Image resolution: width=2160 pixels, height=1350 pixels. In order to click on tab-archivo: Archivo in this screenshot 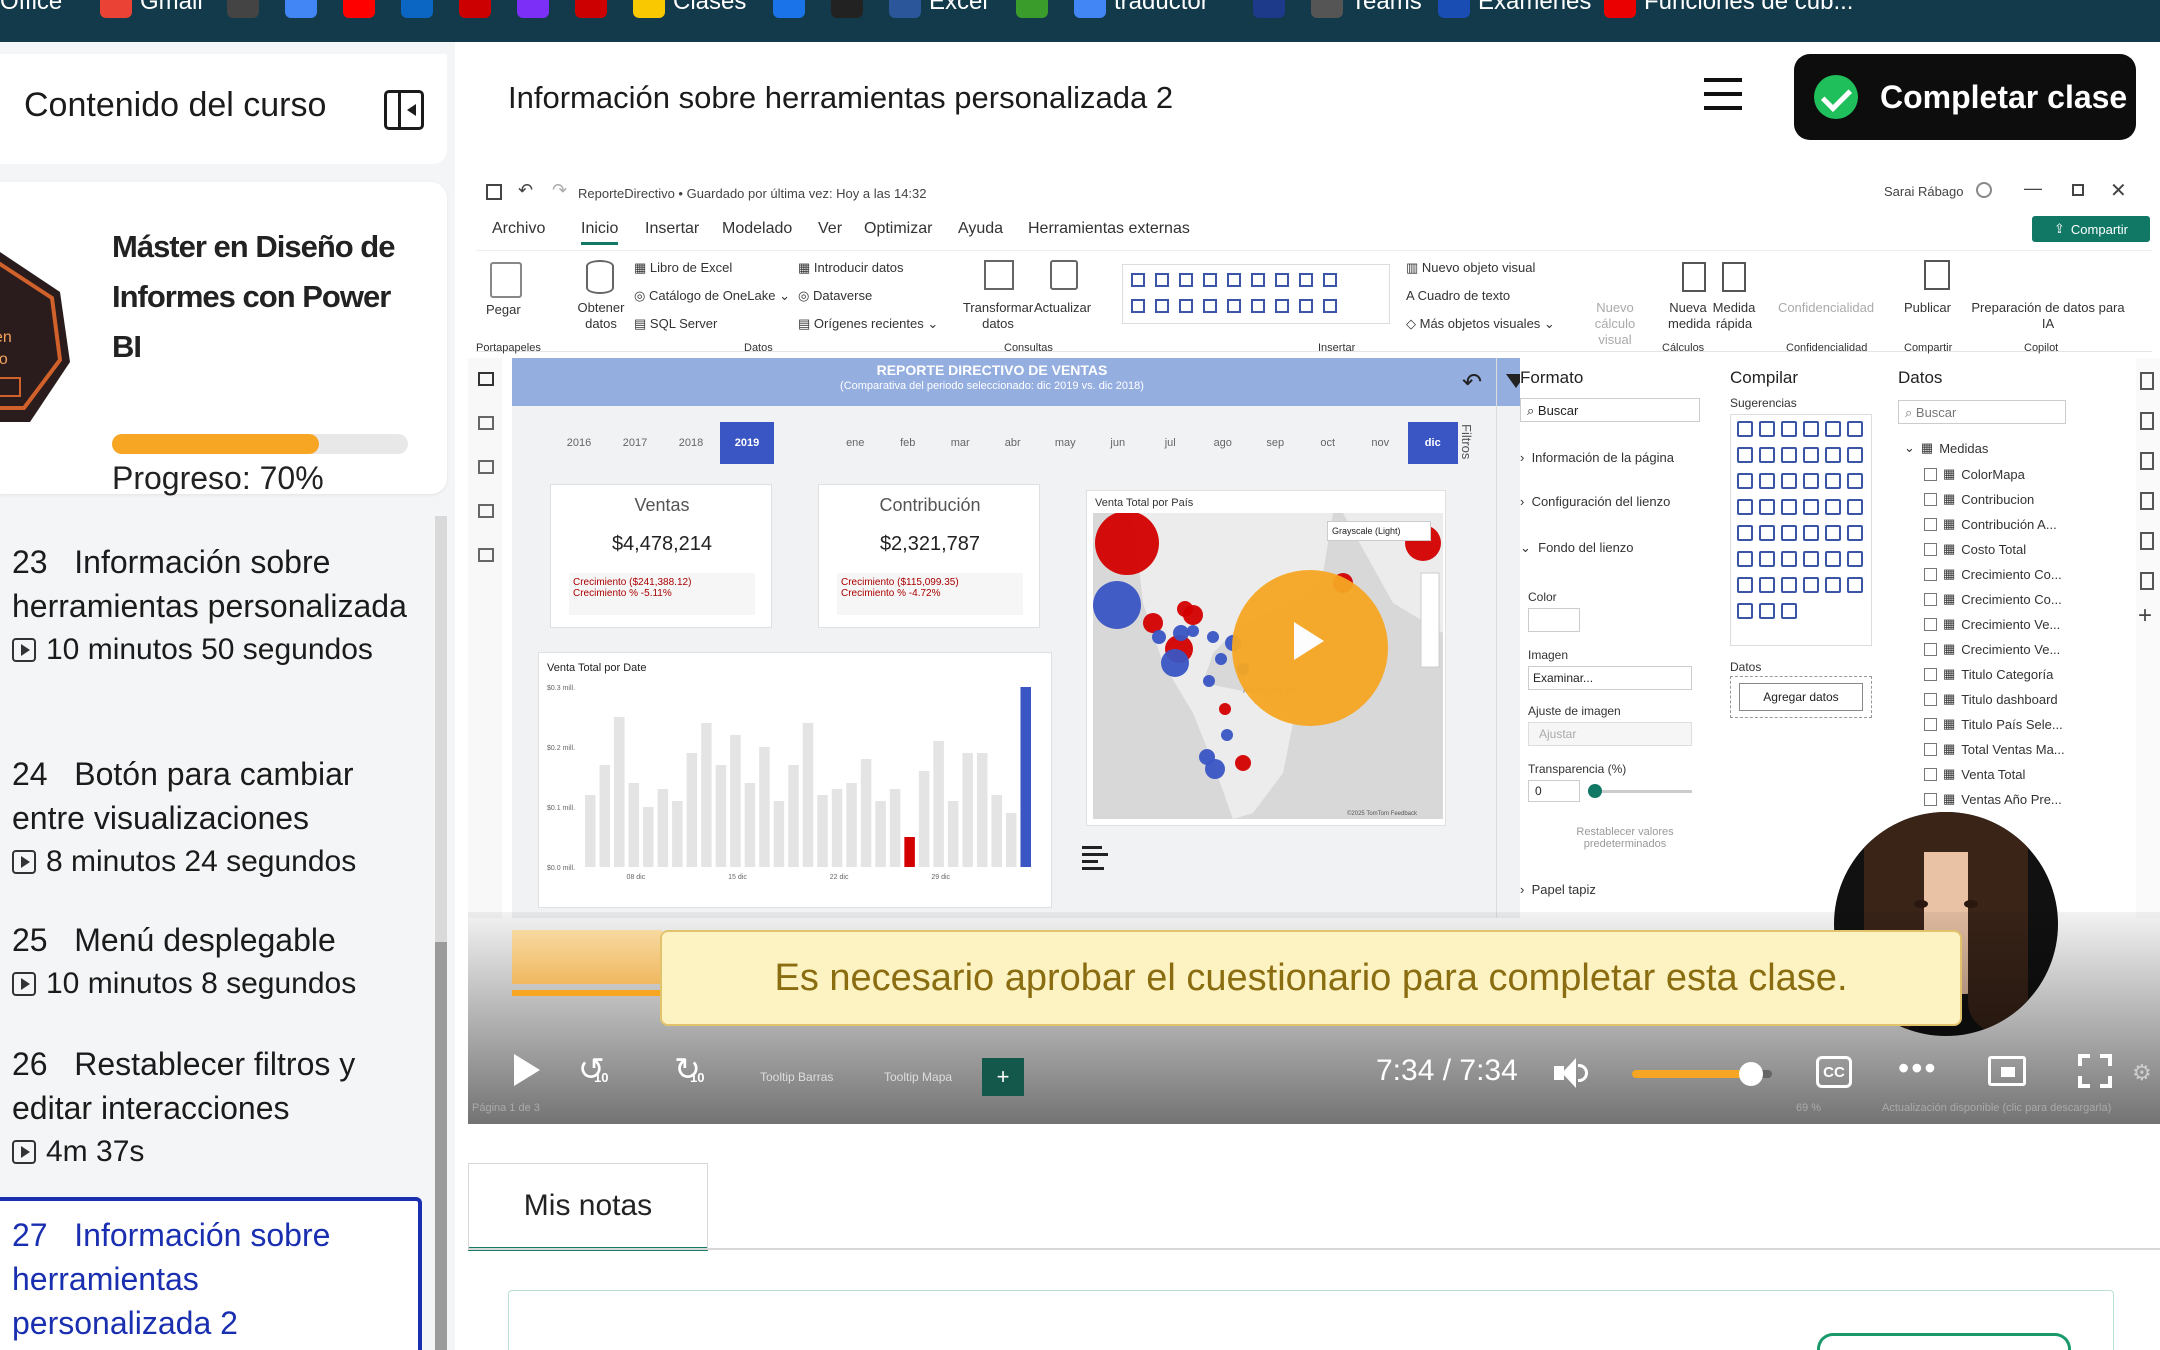, I will do `click(518, 229)`.